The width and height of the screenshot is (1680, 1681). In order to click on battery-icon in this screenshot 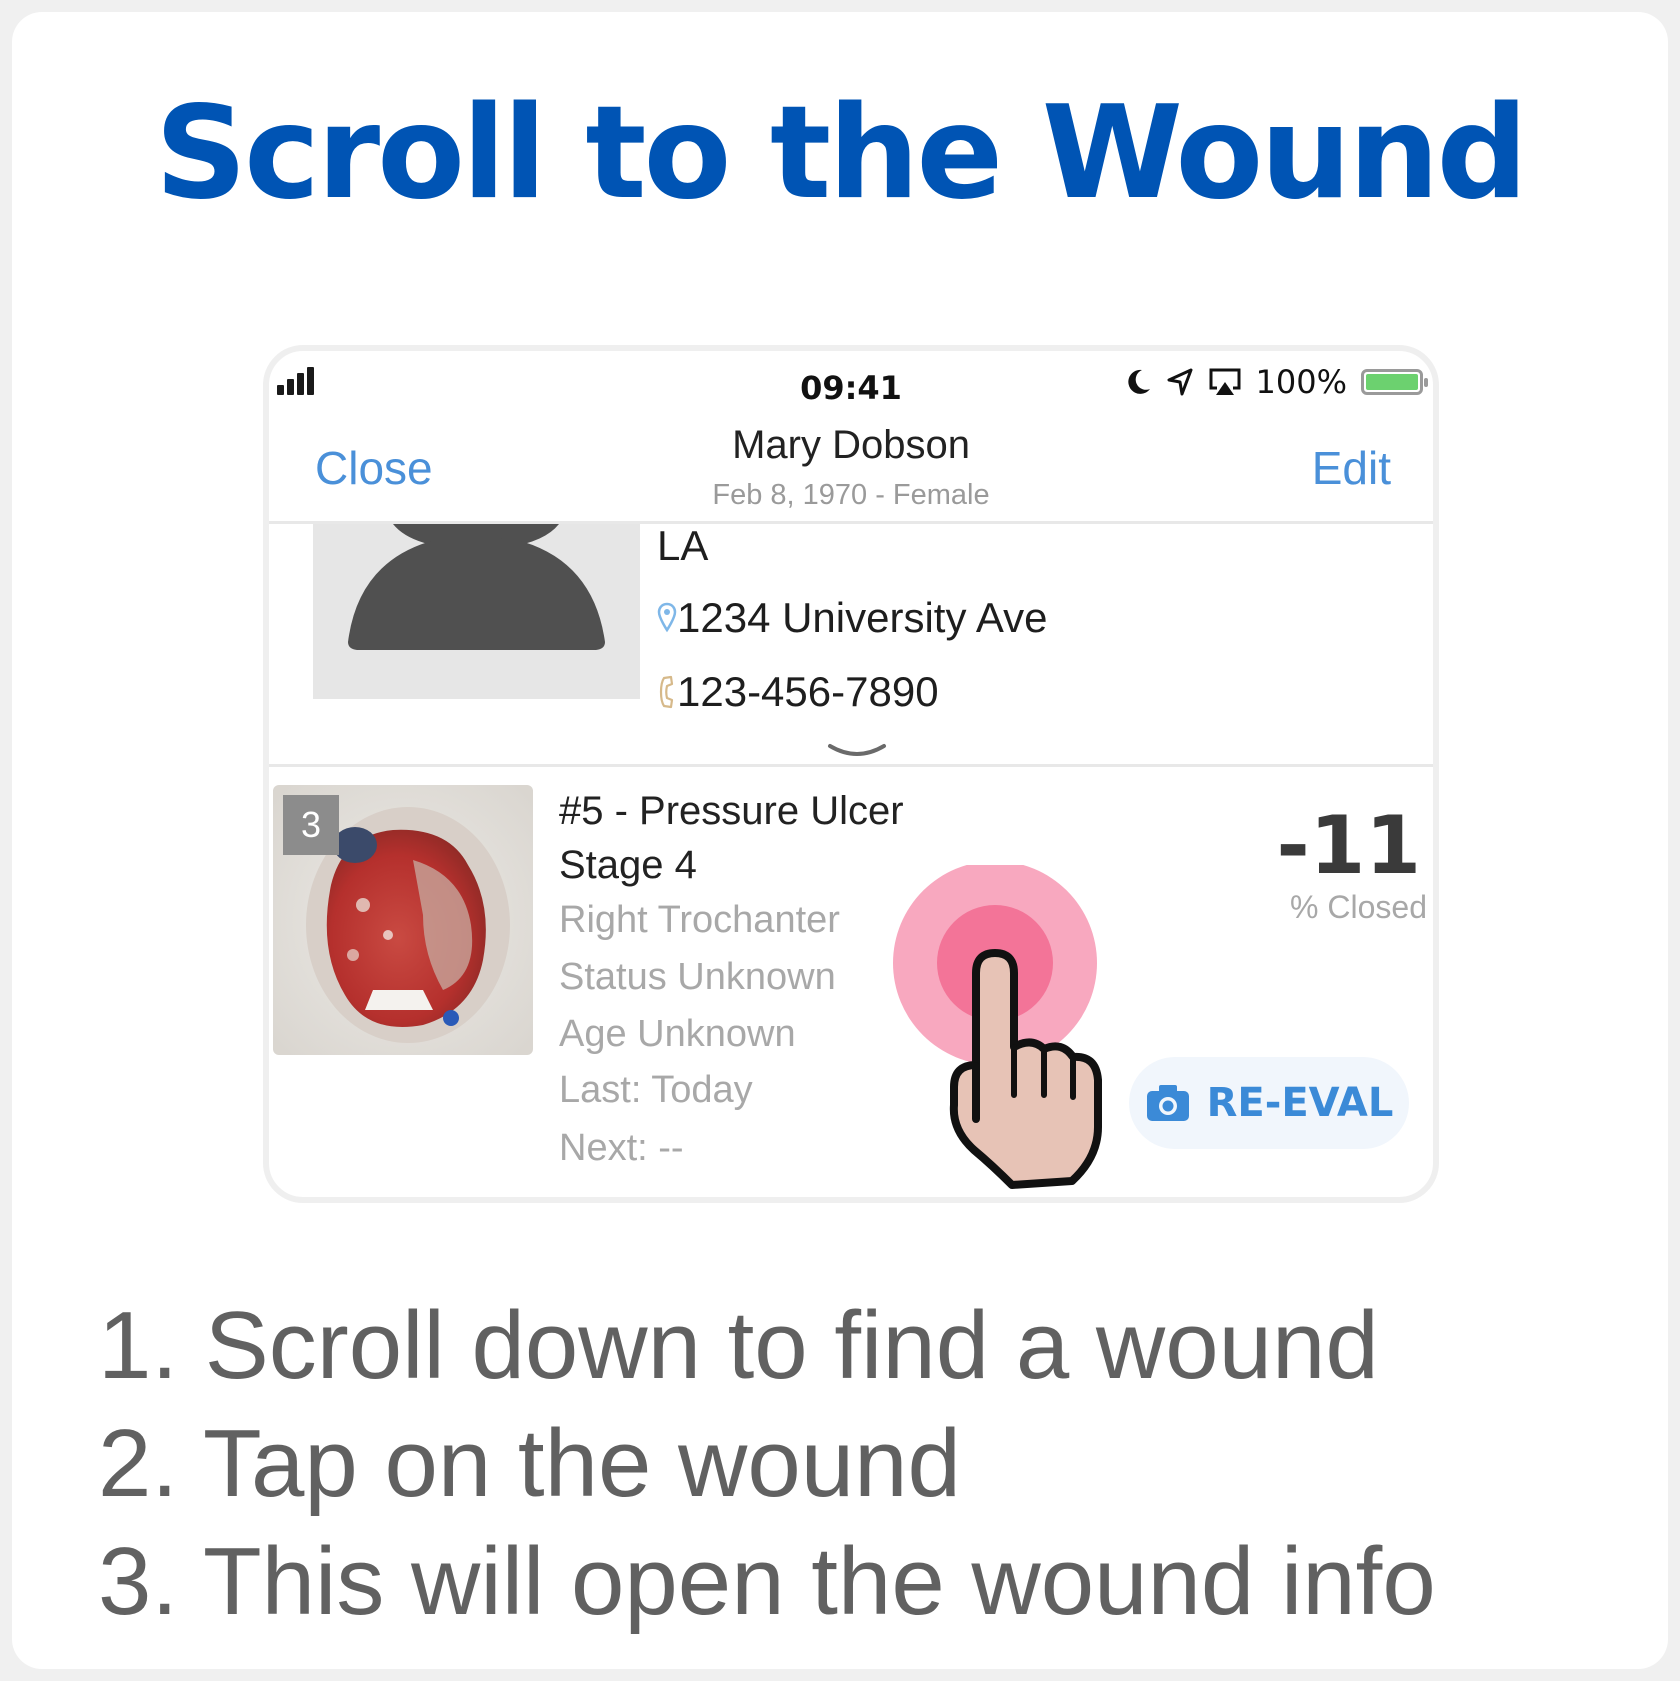, I will do `click(1394, 382)`.